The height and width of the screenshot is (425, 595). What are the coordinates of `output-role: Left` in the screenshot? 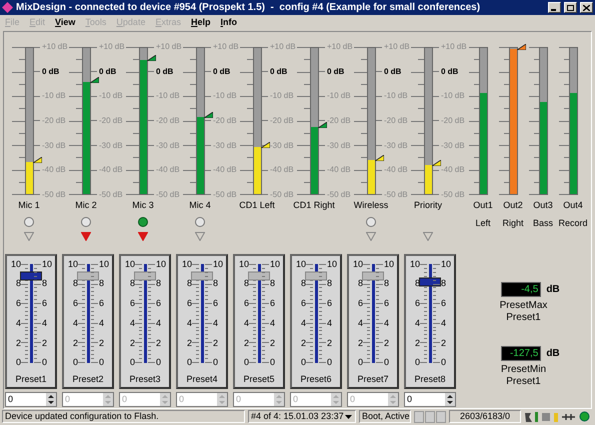 It's located at (482, 223).